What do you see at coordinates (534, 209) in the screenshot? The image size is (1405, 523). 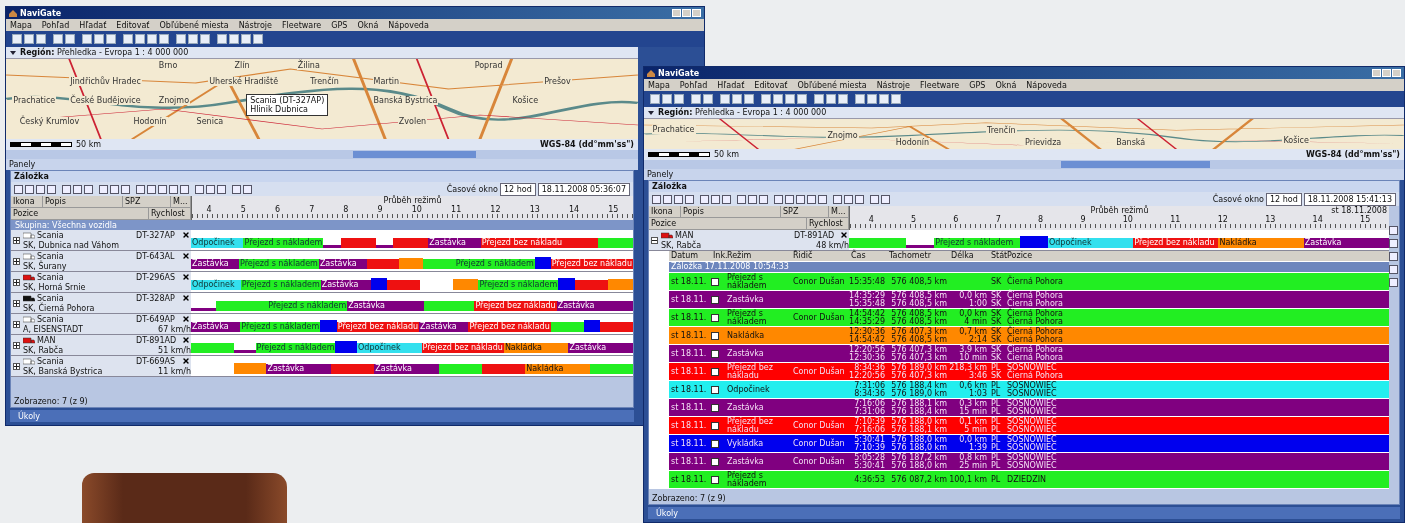 I see `hour-label: 13` at bounding box center [534, 209].